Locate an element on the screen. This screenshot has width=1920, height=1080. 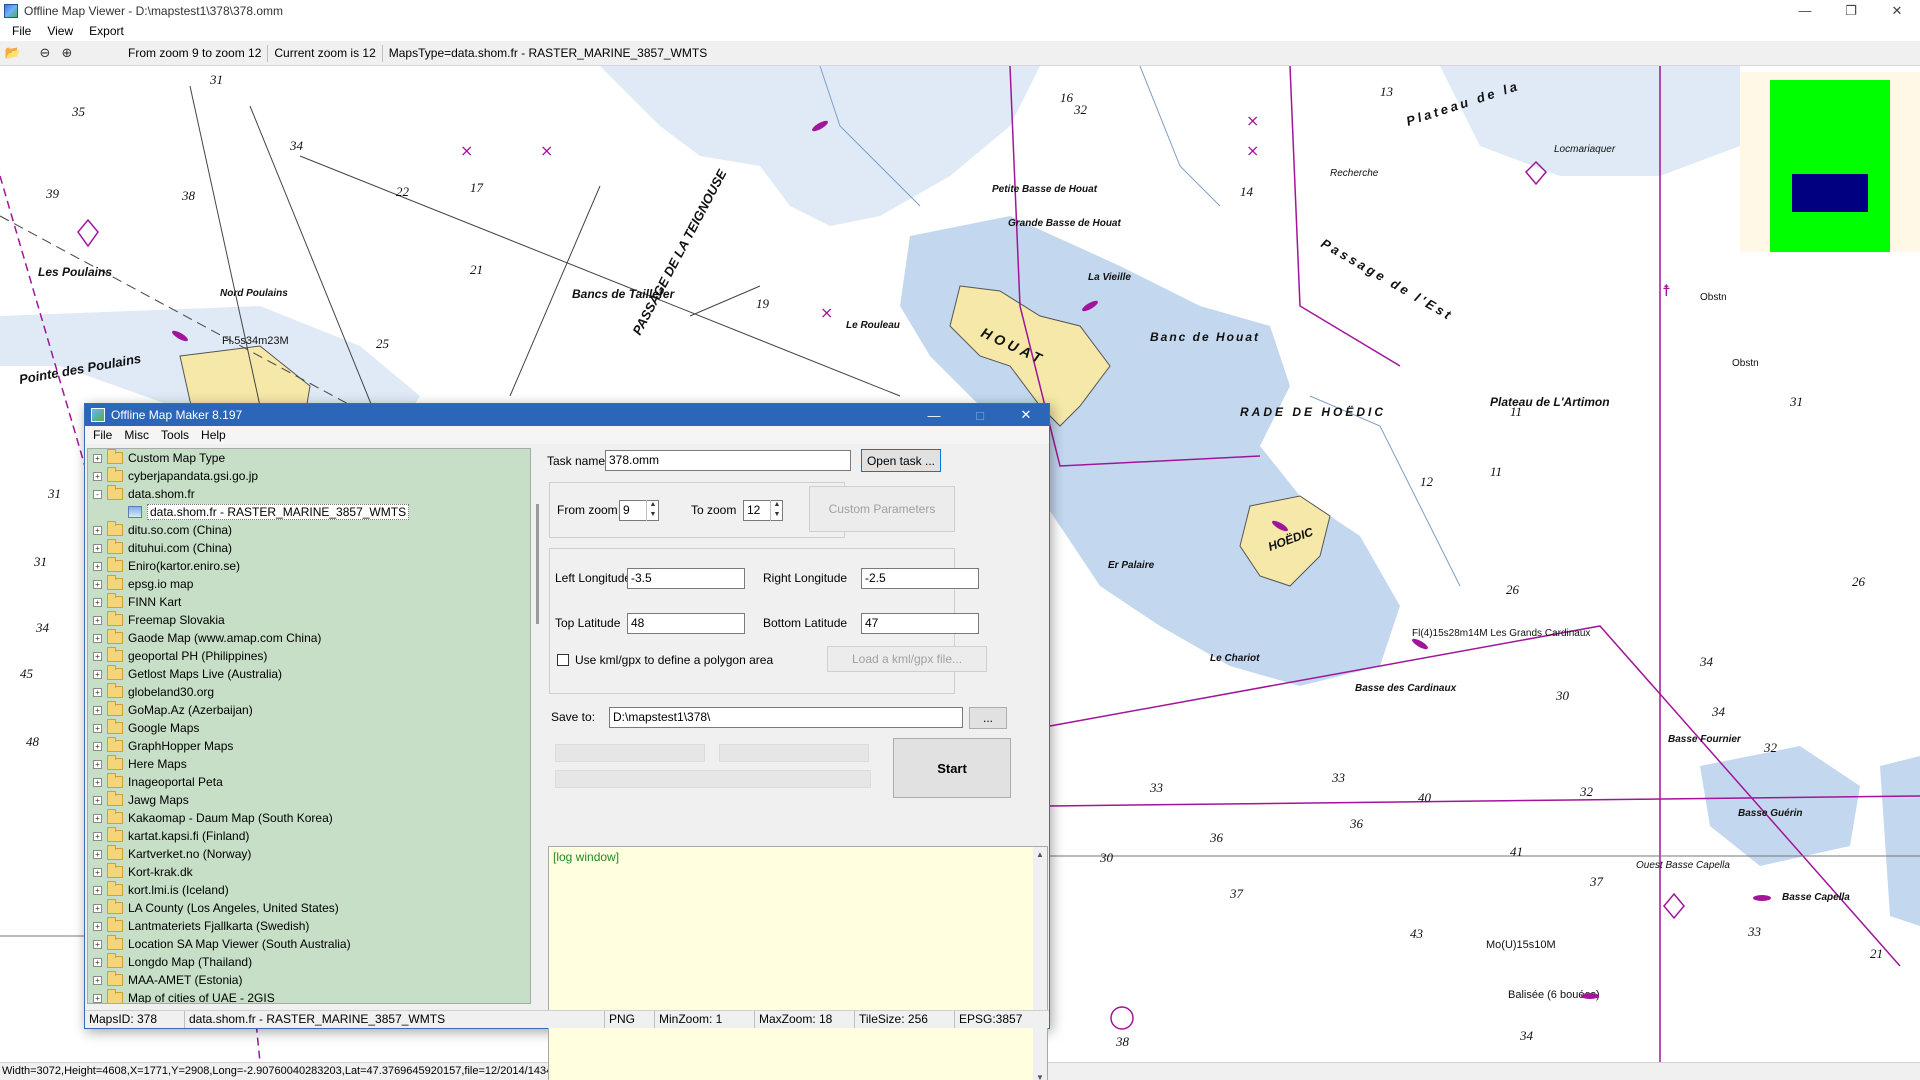
tree-folder-item: + FINN Kart is located at coordinates (309, 602).